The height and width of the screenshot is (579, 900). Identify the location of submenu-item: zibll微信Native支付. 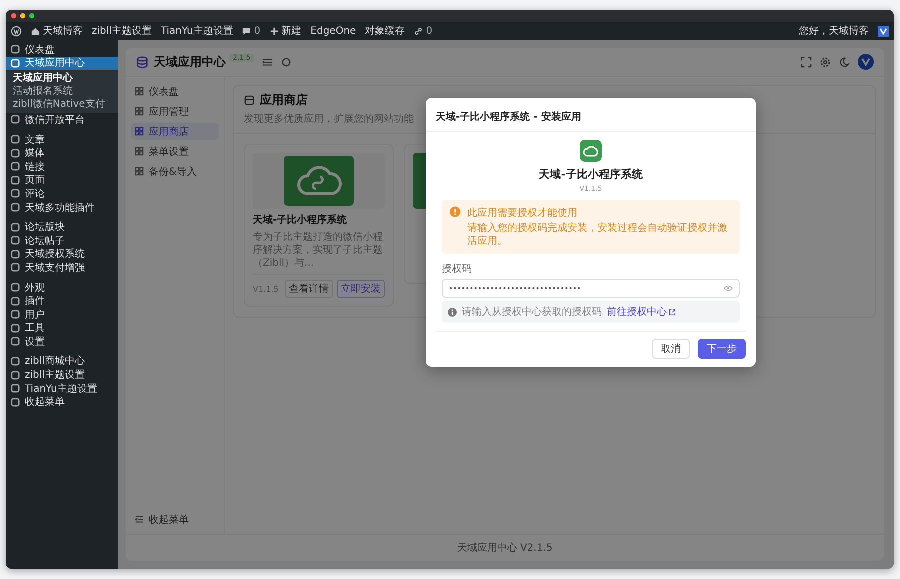
(62, 105).